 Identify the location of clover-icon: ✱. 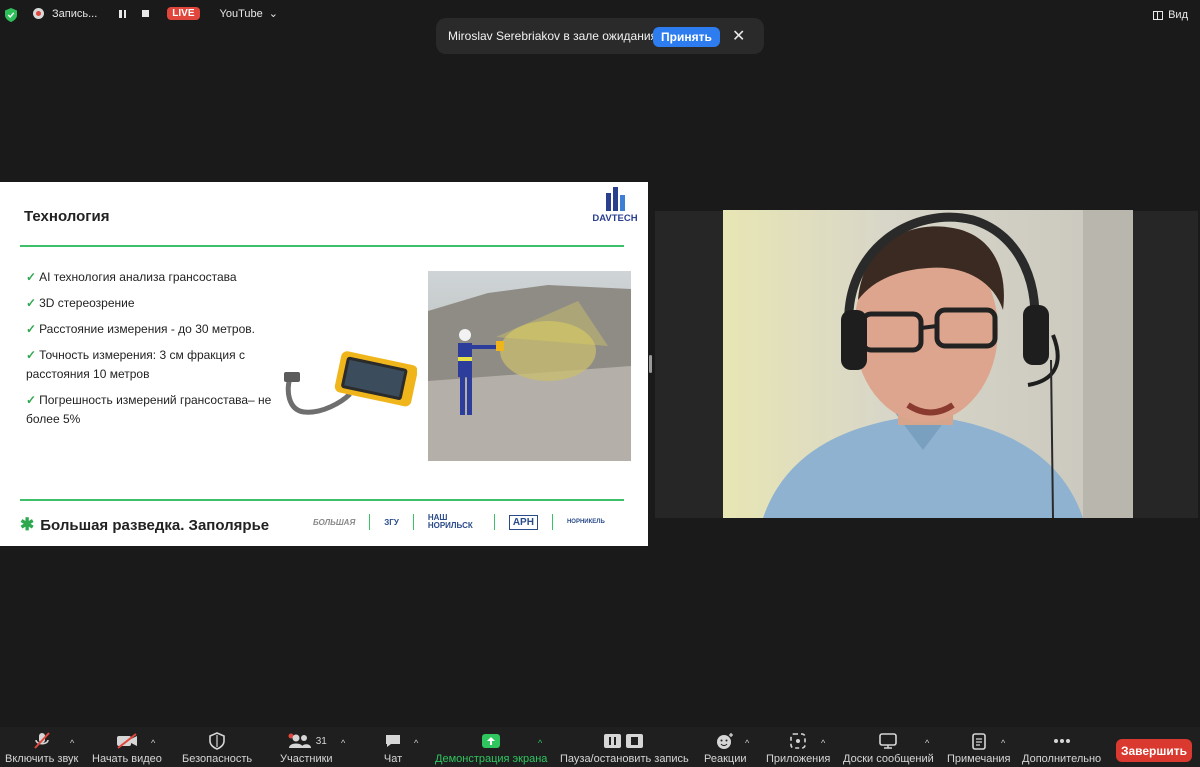
(27, 524).